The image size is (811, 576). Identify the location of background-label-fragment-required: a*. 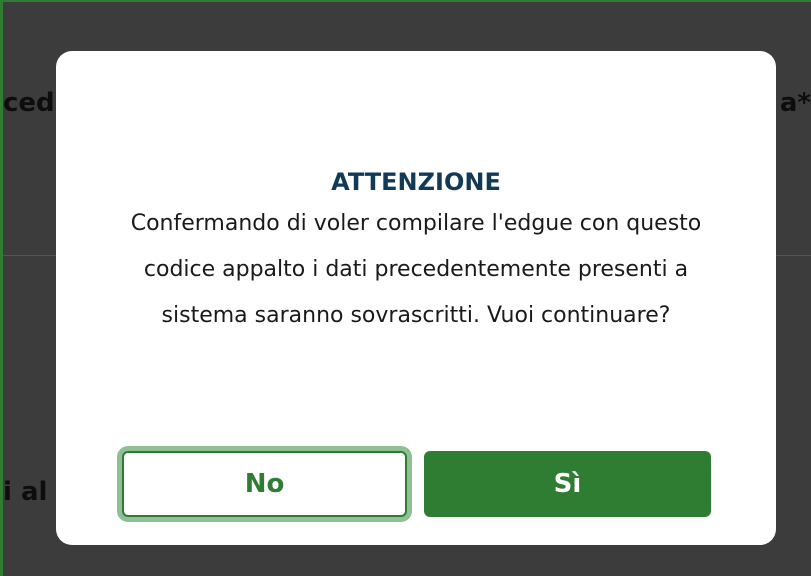
(795, 103).